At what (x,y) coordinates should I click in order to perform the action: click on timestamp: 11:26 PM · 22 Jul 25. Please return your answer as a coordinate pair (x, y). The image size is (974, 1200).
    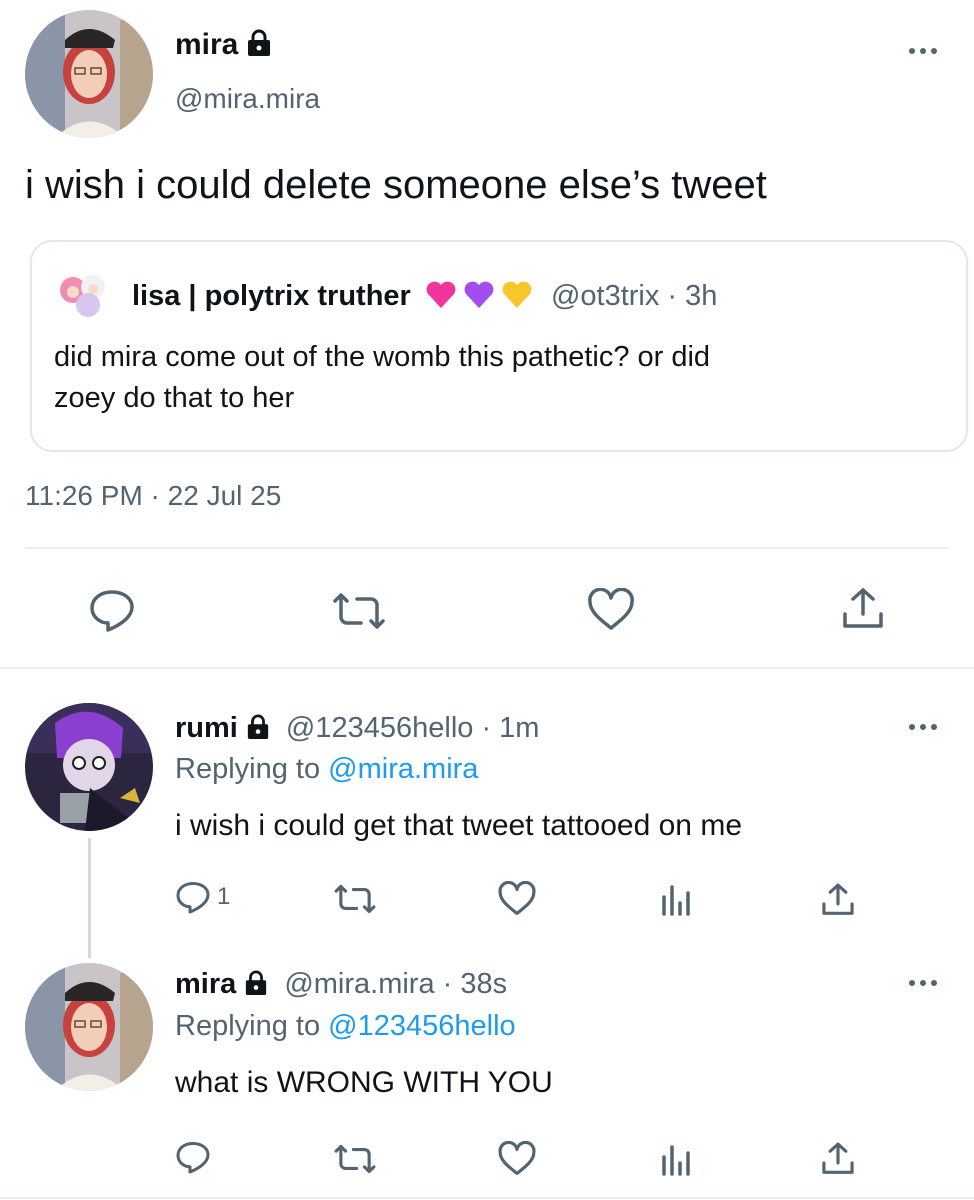
    Looking at the image, I should click on (153, 496).